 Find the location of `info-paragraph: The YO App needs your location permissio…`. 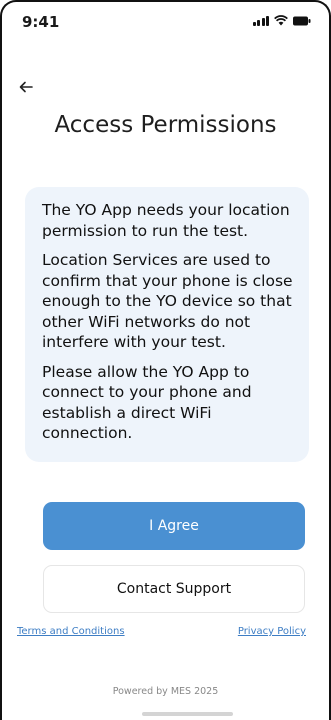

info-paragraph: The YO App needs your location permissio… is located at coordinates (166, 220).